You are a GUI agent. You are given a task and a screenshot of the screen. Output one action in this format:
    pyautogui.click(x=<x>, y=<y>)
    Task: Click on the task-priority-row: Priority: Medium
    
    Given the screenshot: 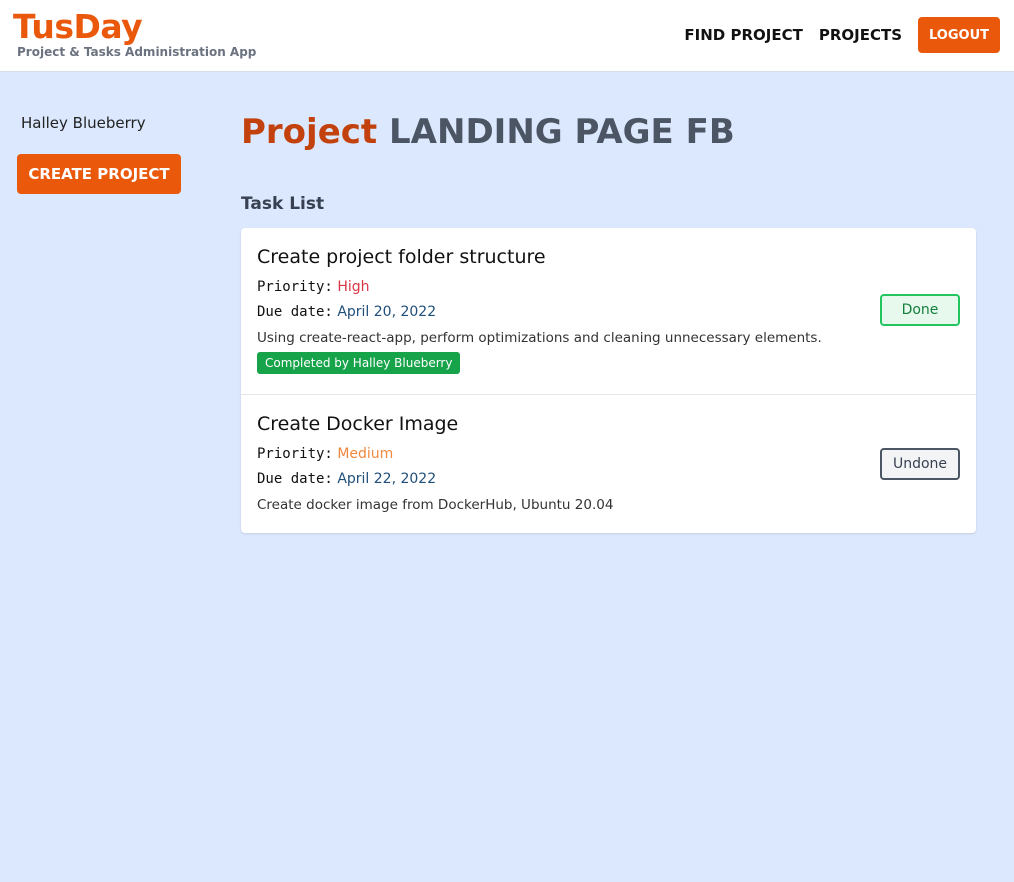 What is the action you would take?
    pyautogui.click(x=608, y=454)
    